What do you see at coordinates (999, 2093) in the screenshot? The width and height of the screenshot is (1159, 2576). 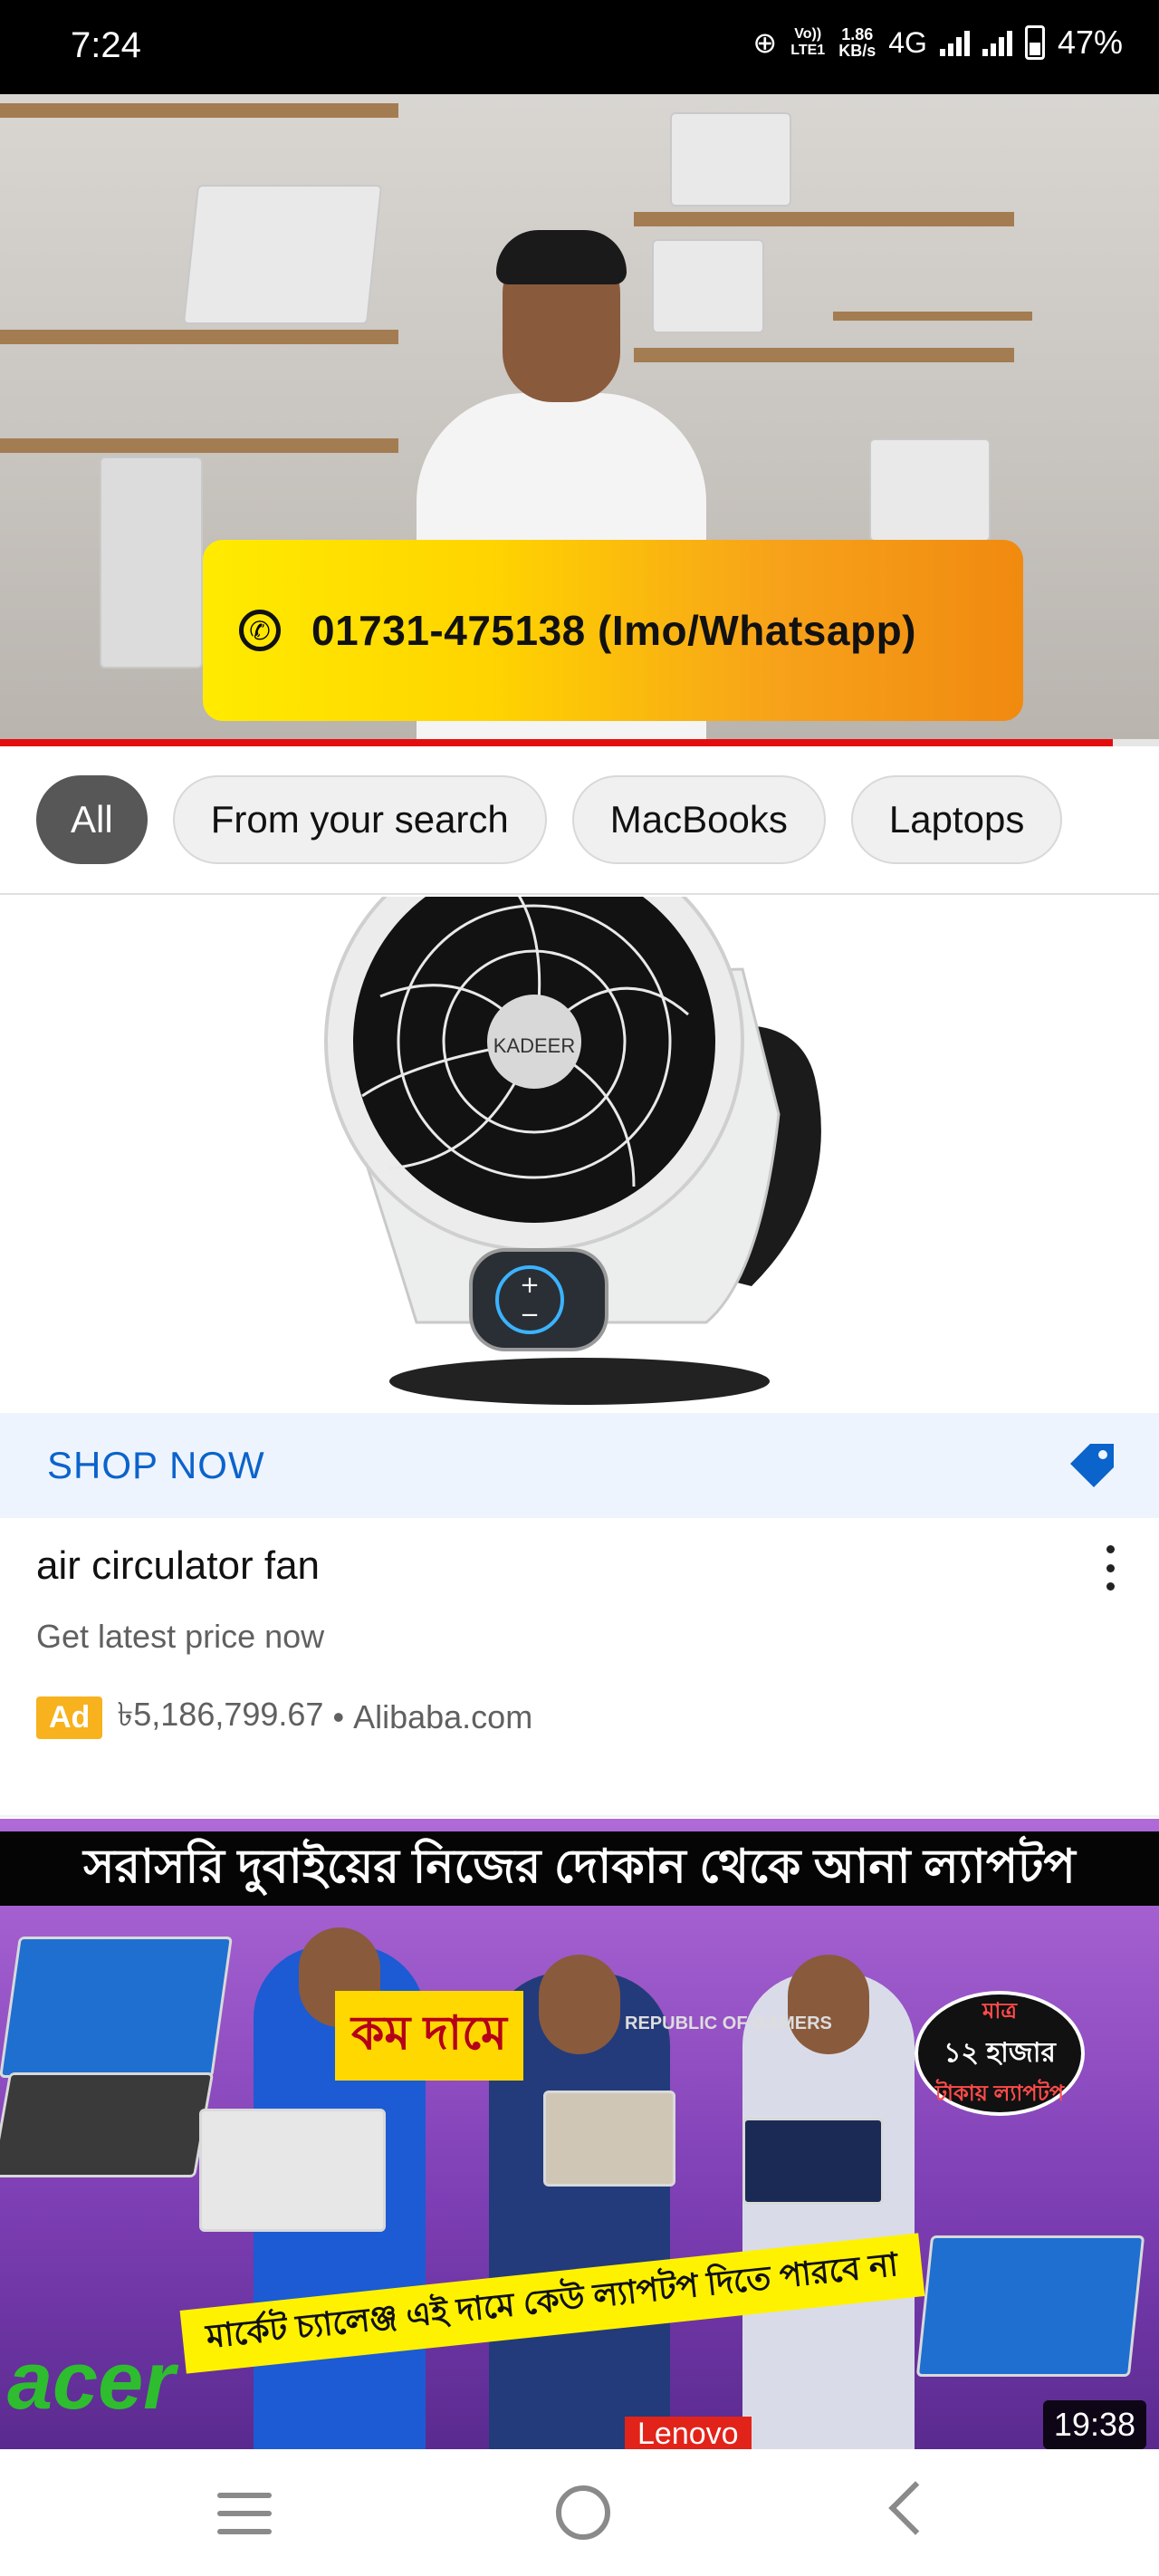 I see `price-badge-bottom: টাকায় ল্যাপটপ` at bounding box center [999, 2093].